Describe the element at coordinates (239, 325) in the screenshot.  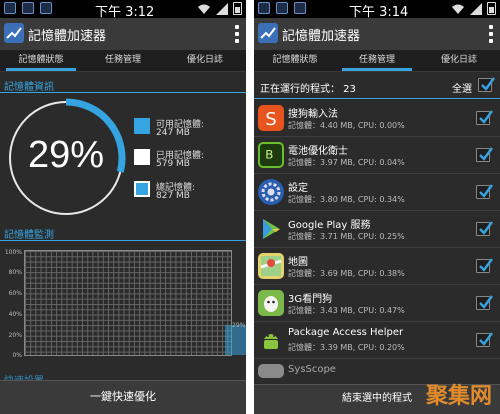
I see `current-usage-label: 29%` at that location.